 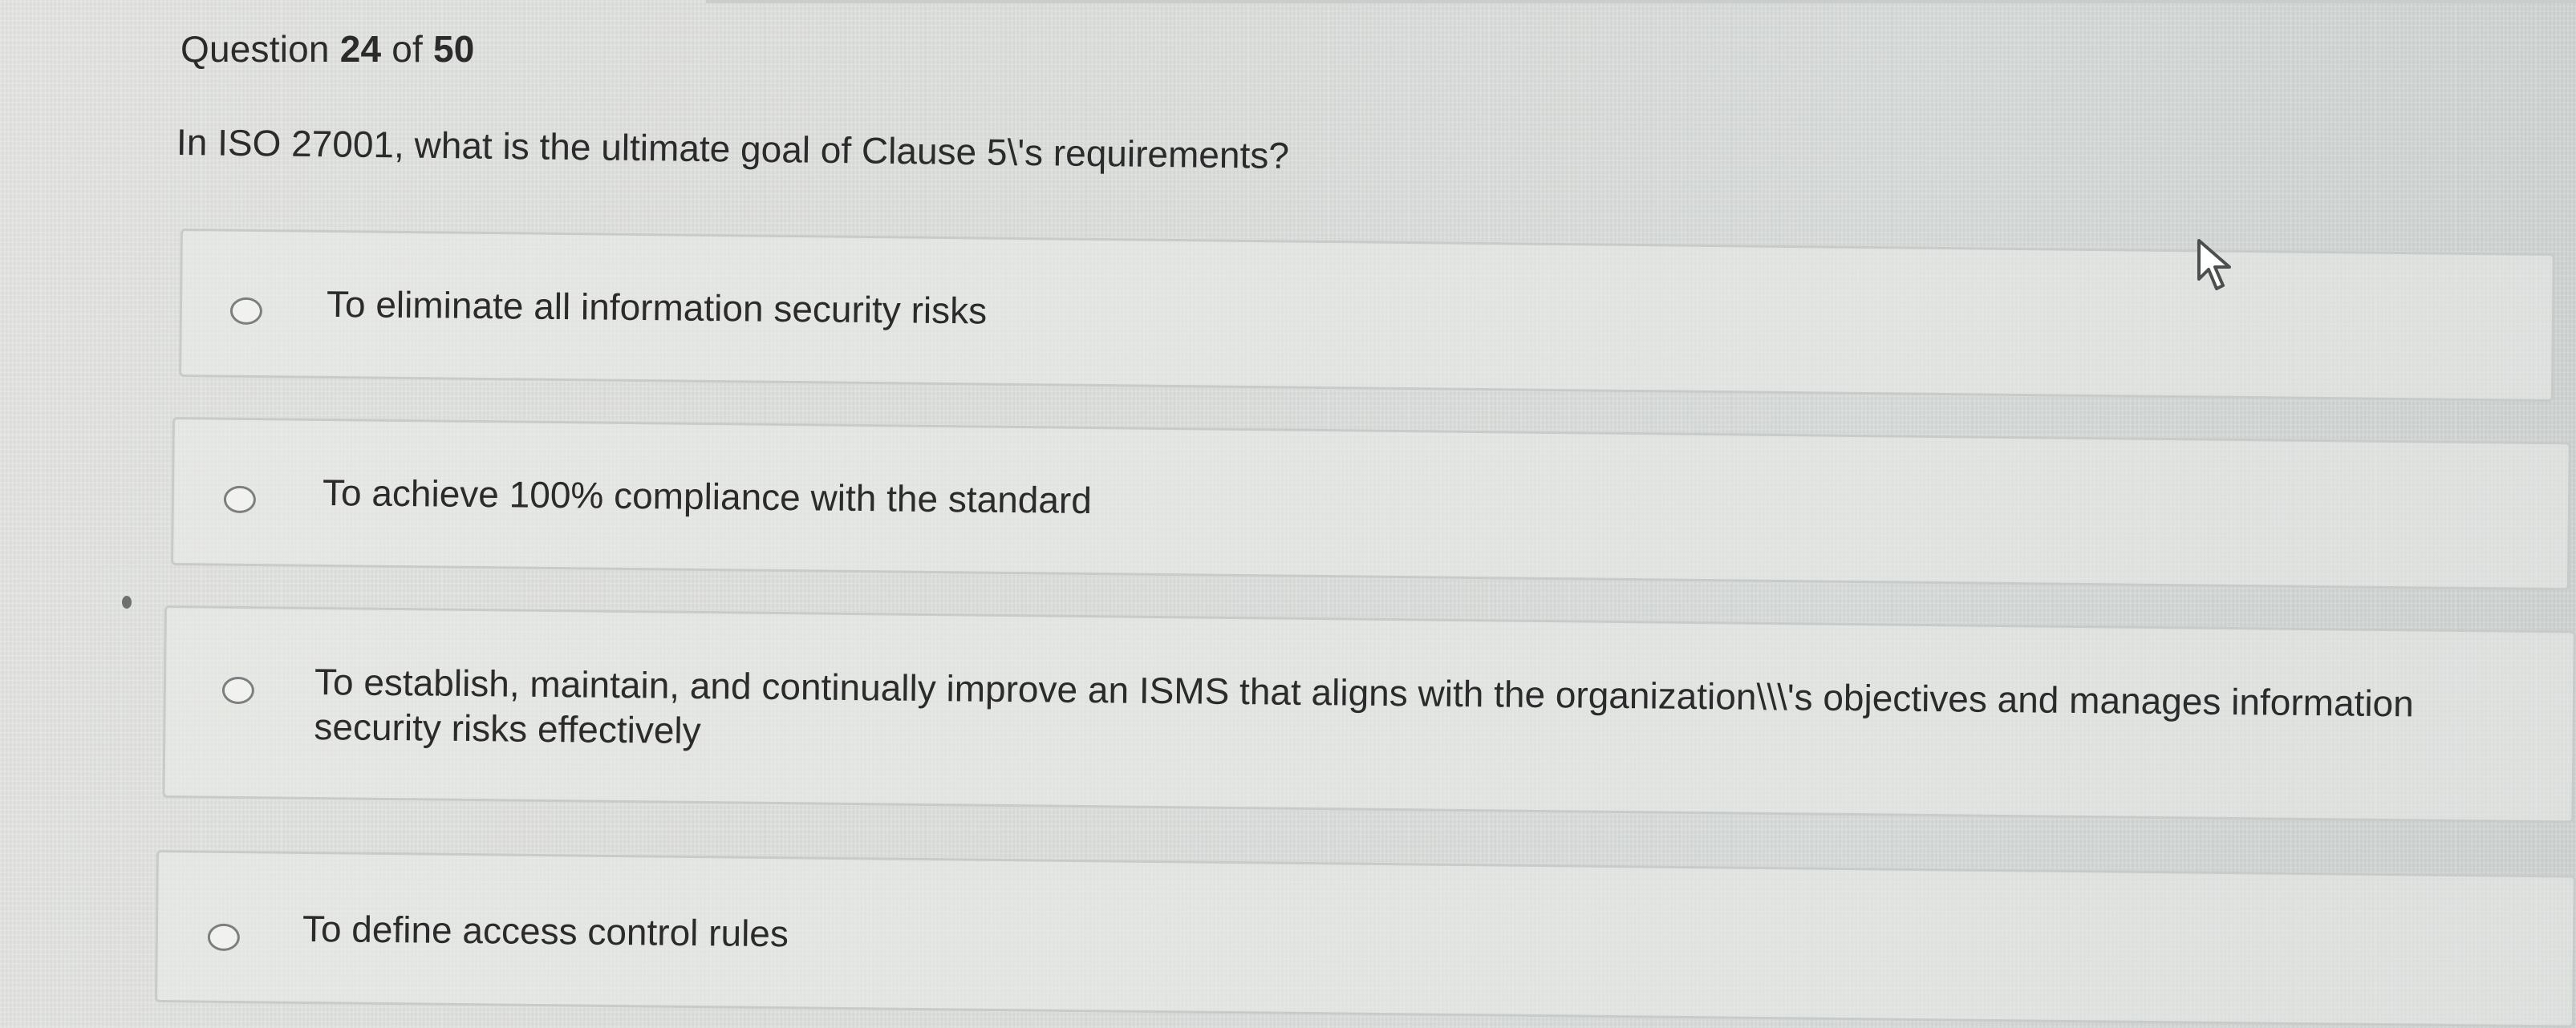 What do you see at coordinates (454, 49) in the screenshot?
I see `question-total-number: 50` at bounding box center [454, 49].